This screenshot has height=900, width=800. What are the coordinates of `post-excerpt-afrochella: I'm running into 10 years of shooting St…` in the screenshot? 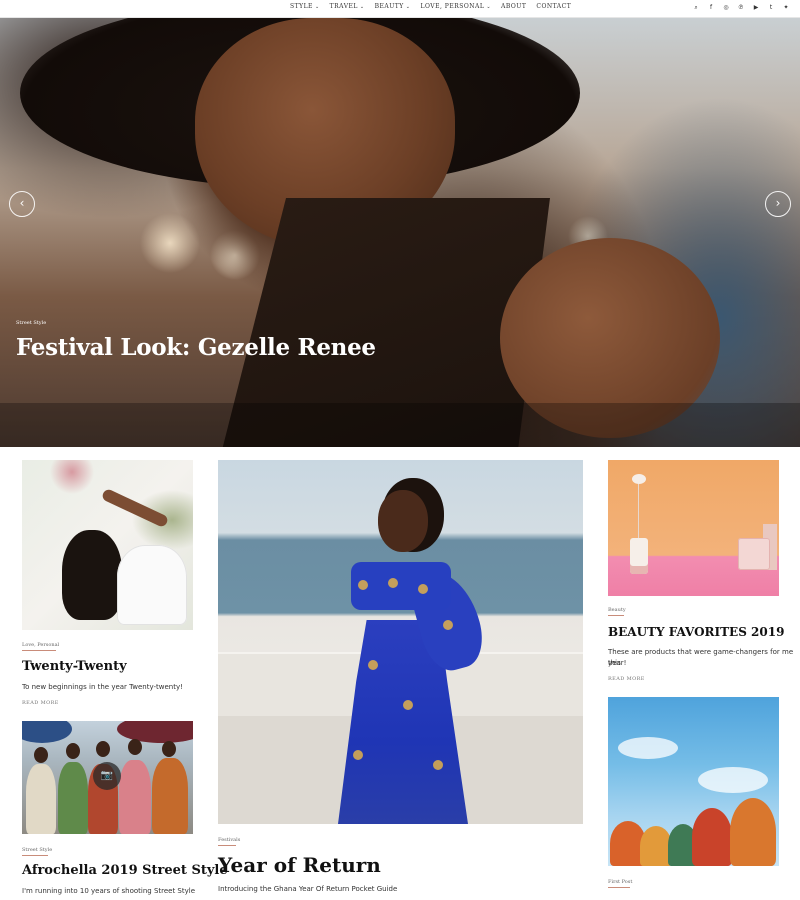 It's located at (109, 891).